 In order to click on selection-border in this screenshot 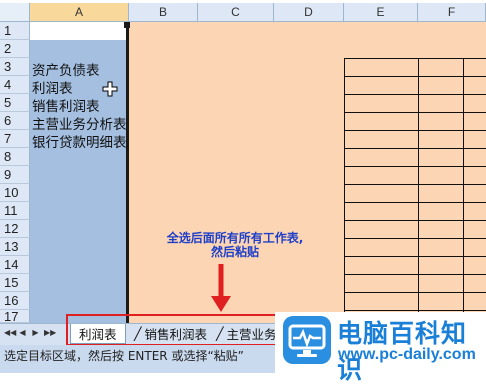, I will do `click(127, 172)`.